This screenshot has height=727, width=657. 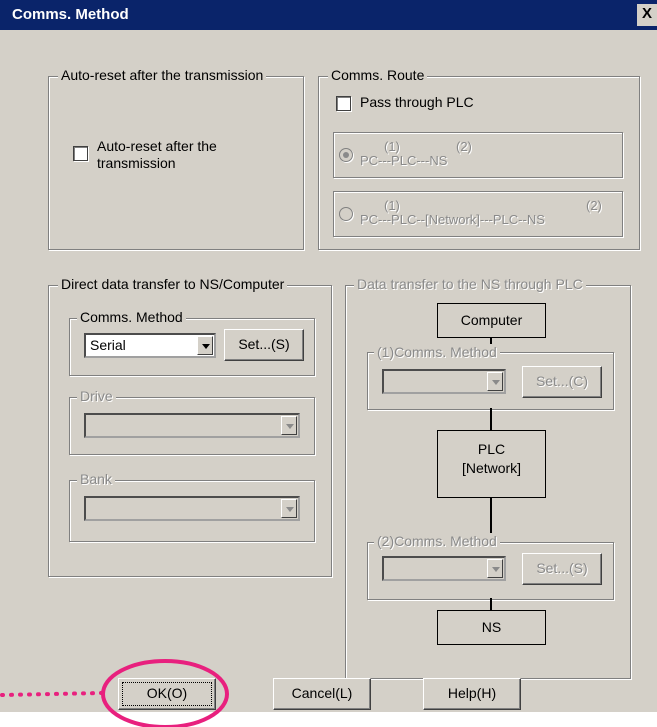 What do you see at coordinates (192, 508) in the screenshot?
I see `bank-select` at bounding box center [192, 508].